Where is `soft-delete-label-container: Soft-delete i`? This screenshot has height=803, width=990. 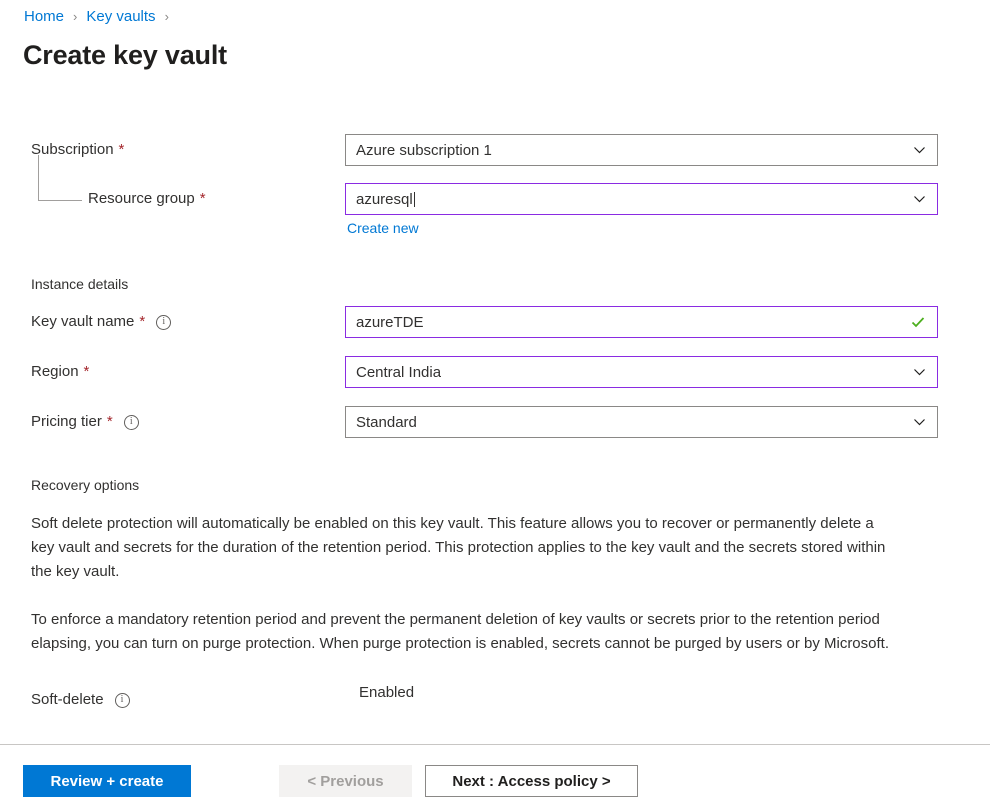
soft-delete-label-container: Soft-delete i is located at coordinates (172, 697).